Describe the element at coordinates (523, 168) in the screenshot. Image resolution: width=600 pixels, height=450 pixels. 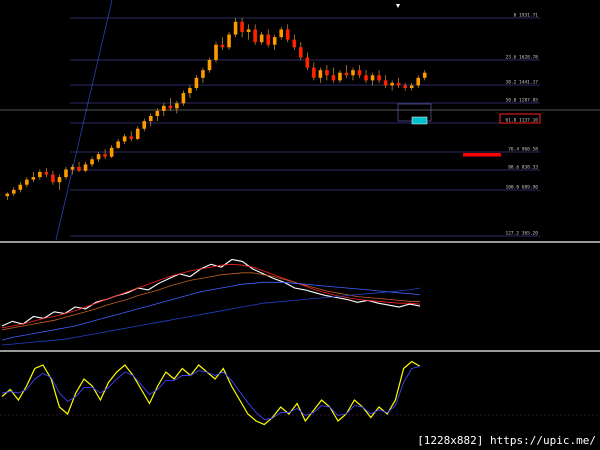
I see `fib-label: 88.6 838.33` at that location.